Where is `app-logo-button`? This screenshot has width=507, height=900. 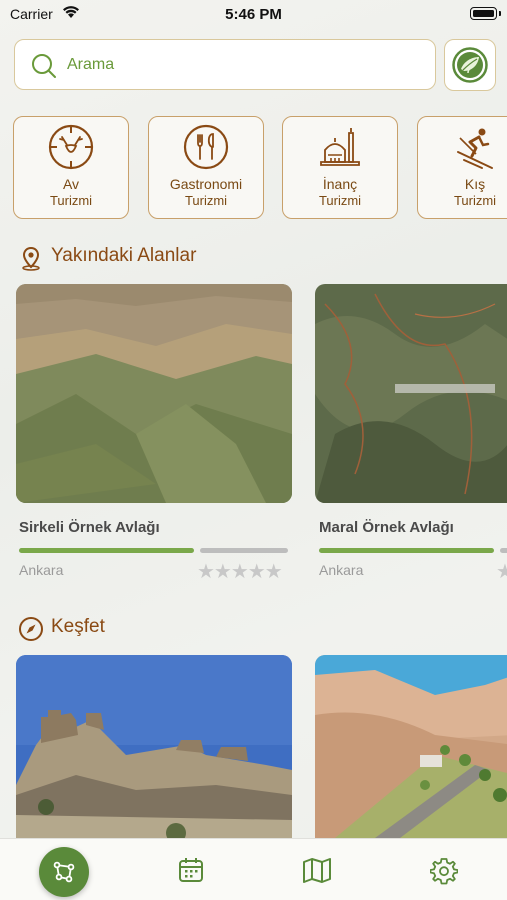 app-logo-button is located at coordinates (470, 65).